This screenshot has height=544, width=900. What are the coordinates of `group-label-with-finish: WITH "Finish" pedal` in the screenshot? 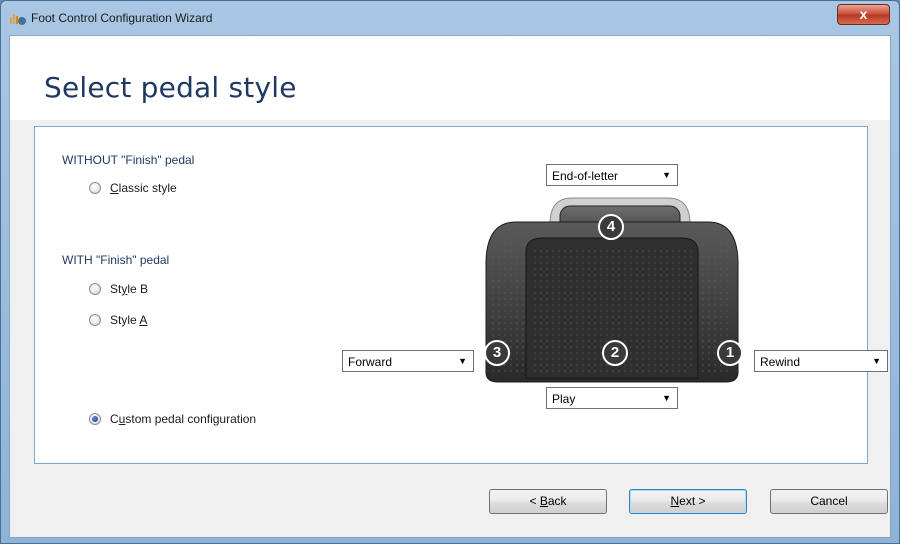 It's located at (116, 260).